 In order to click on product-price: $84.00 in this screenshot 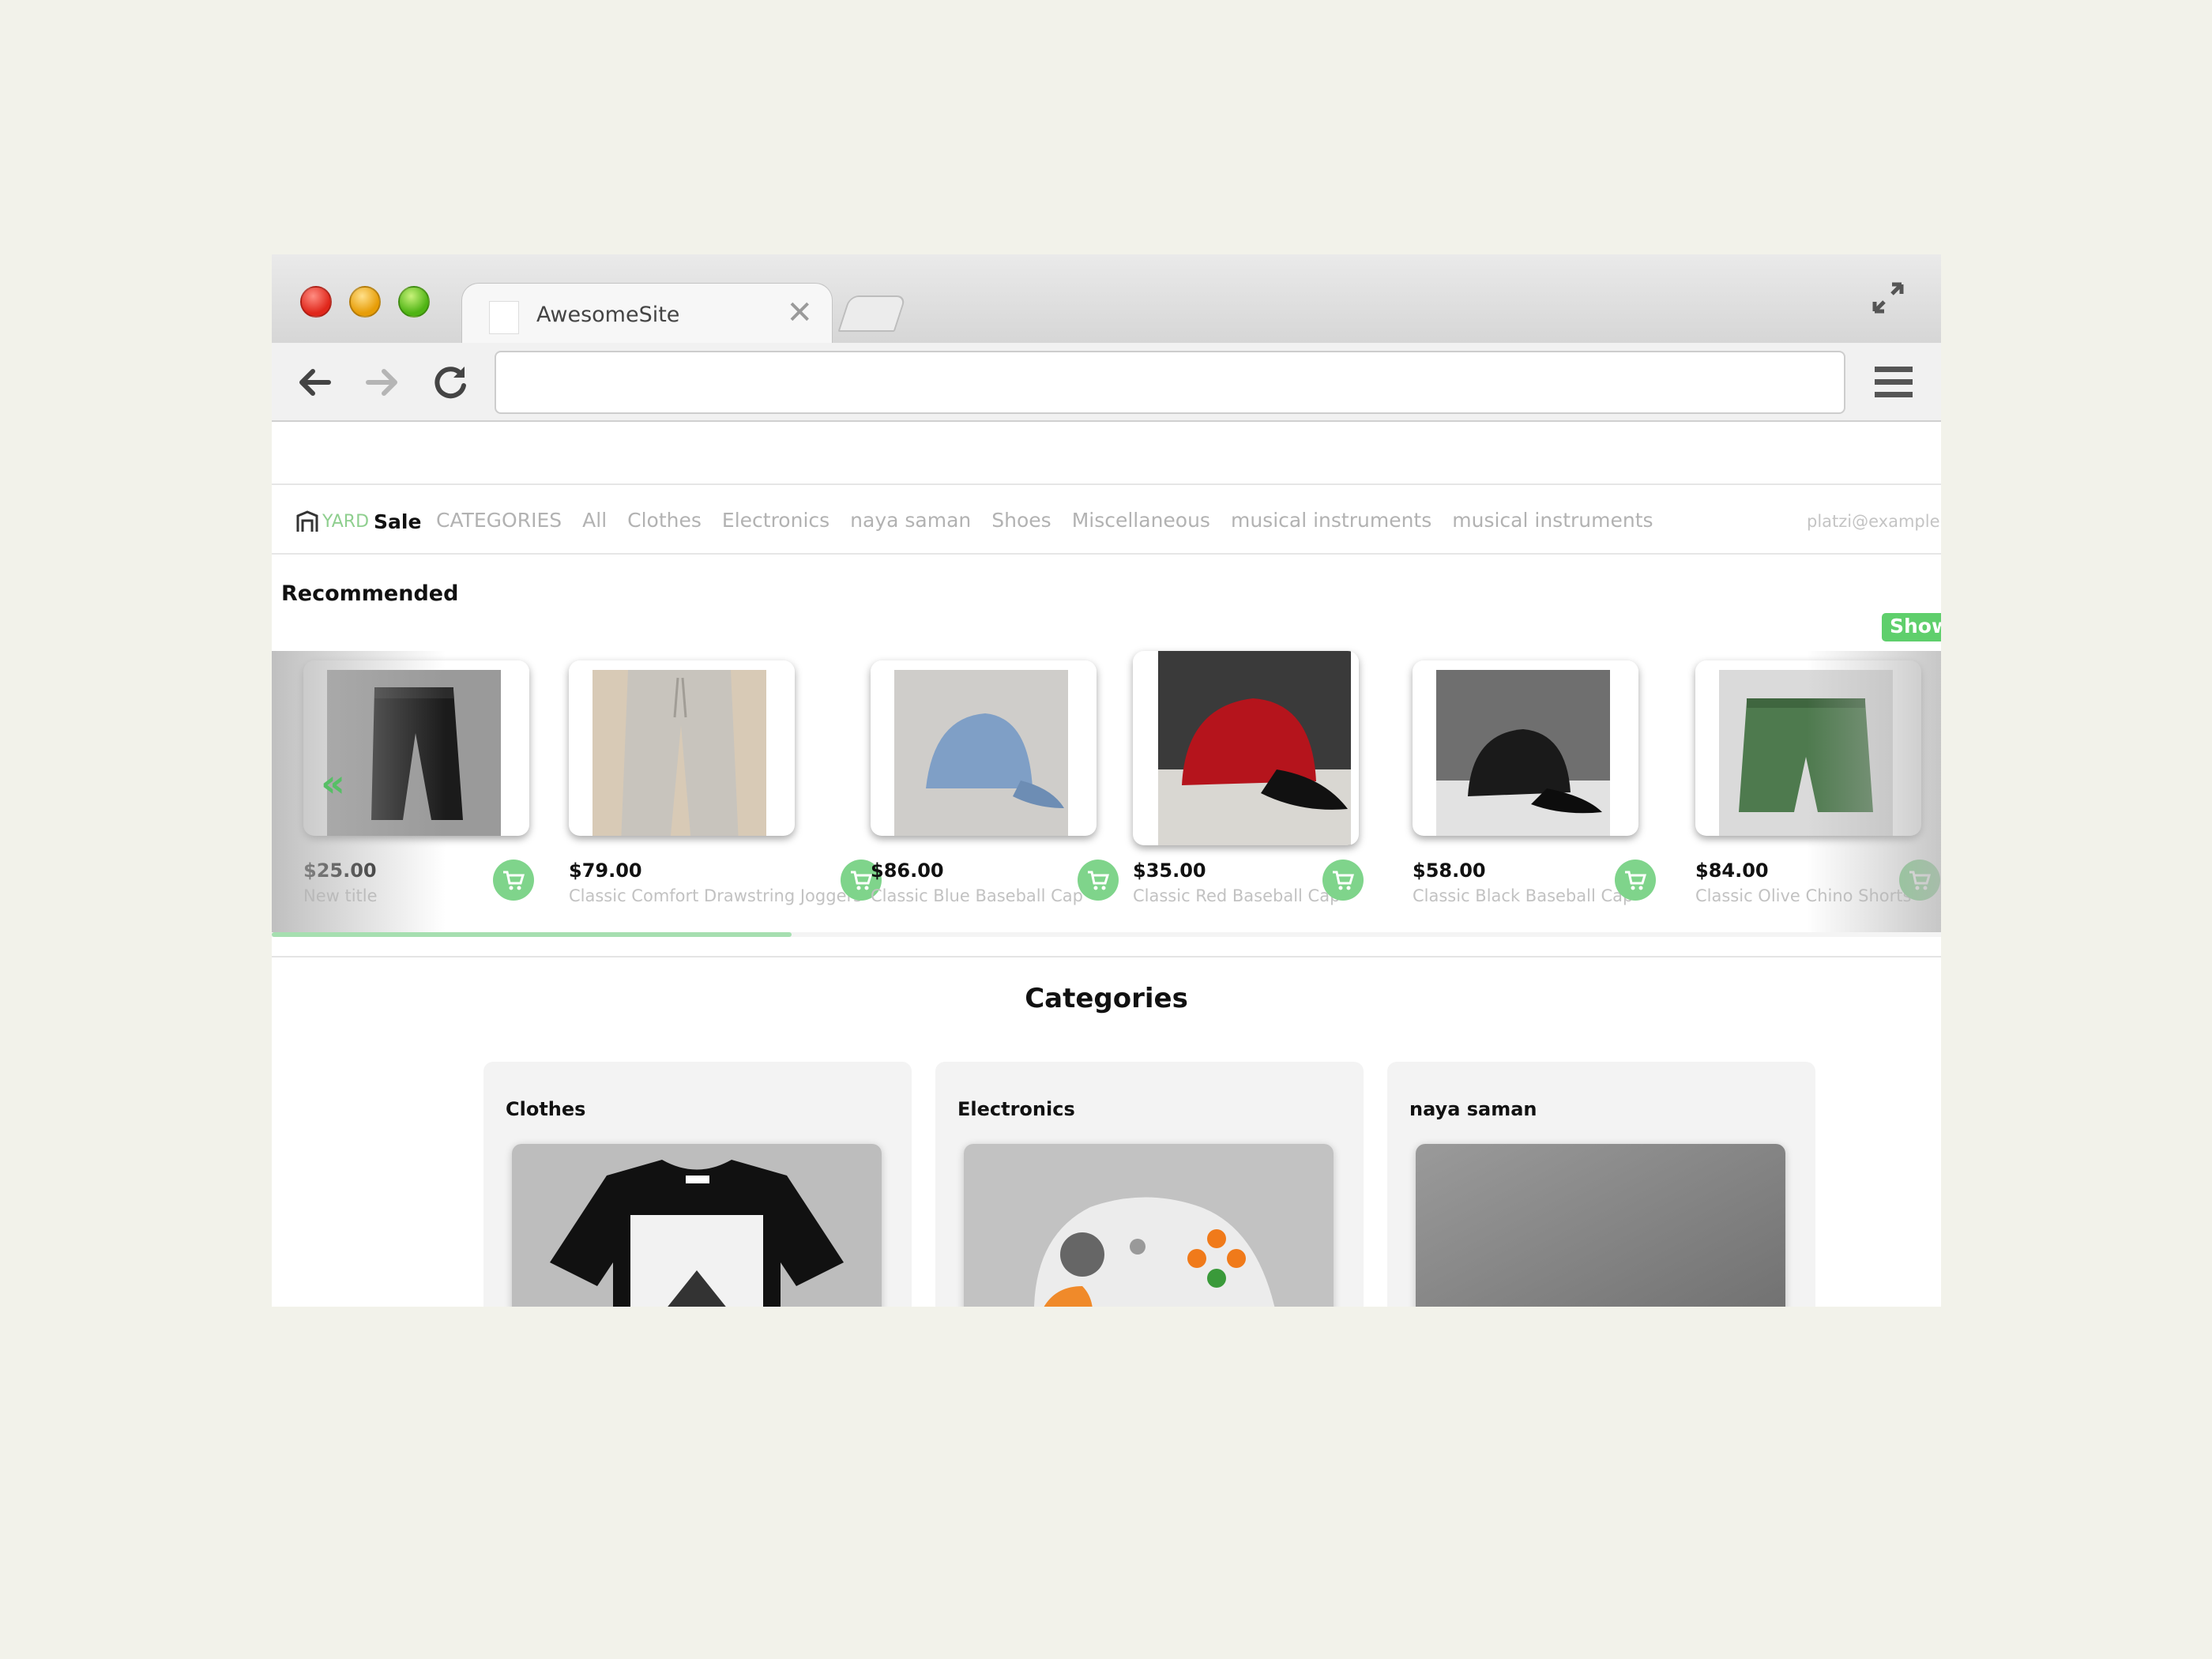, I will do `click(1732, 871)`.